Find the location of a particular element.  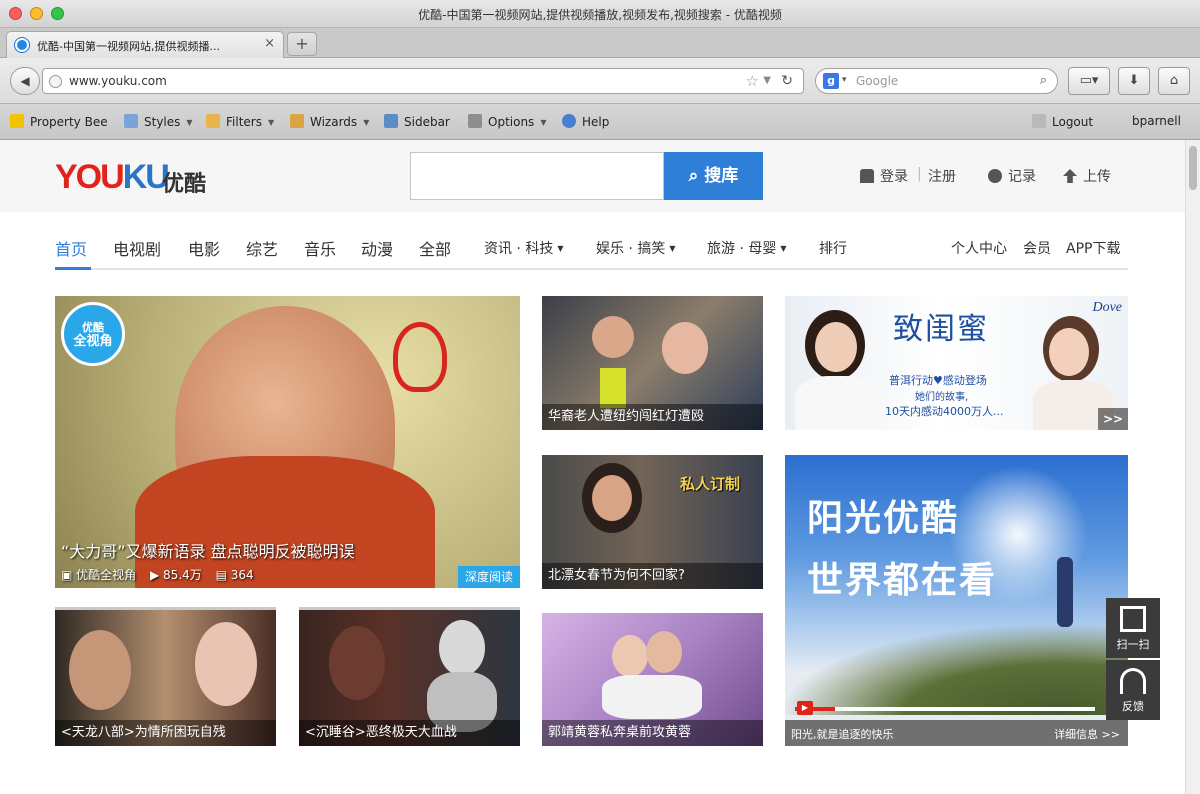

nav-anime: 动漫 is located at coordinates (377, 248).